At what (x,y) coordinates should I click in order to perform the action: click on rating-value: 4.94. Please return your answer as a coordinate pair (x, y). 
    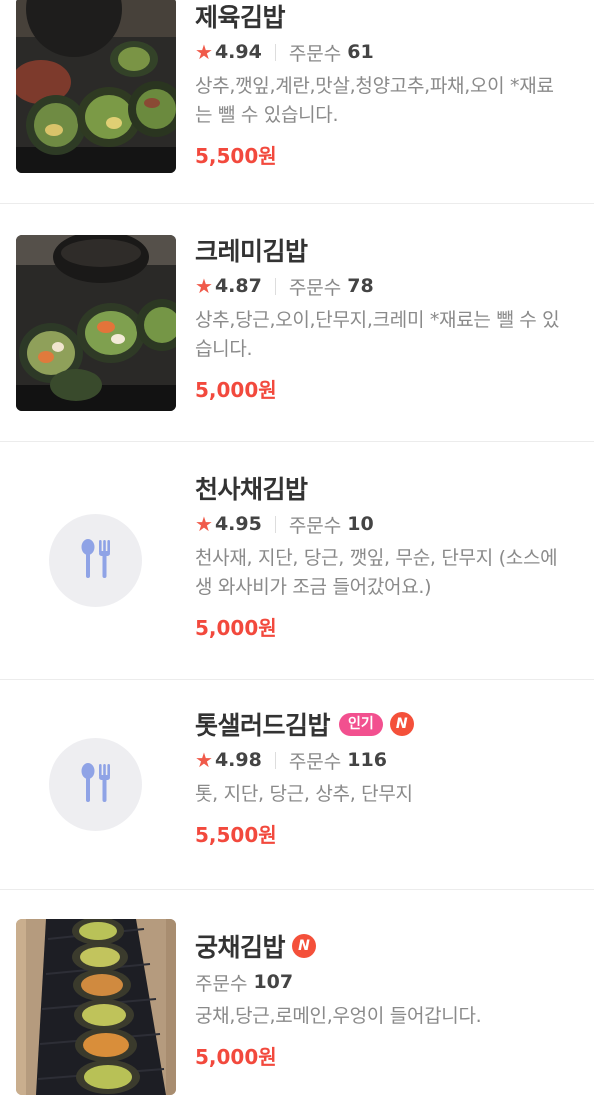
    Looking at the image, I should click on (238, 52).